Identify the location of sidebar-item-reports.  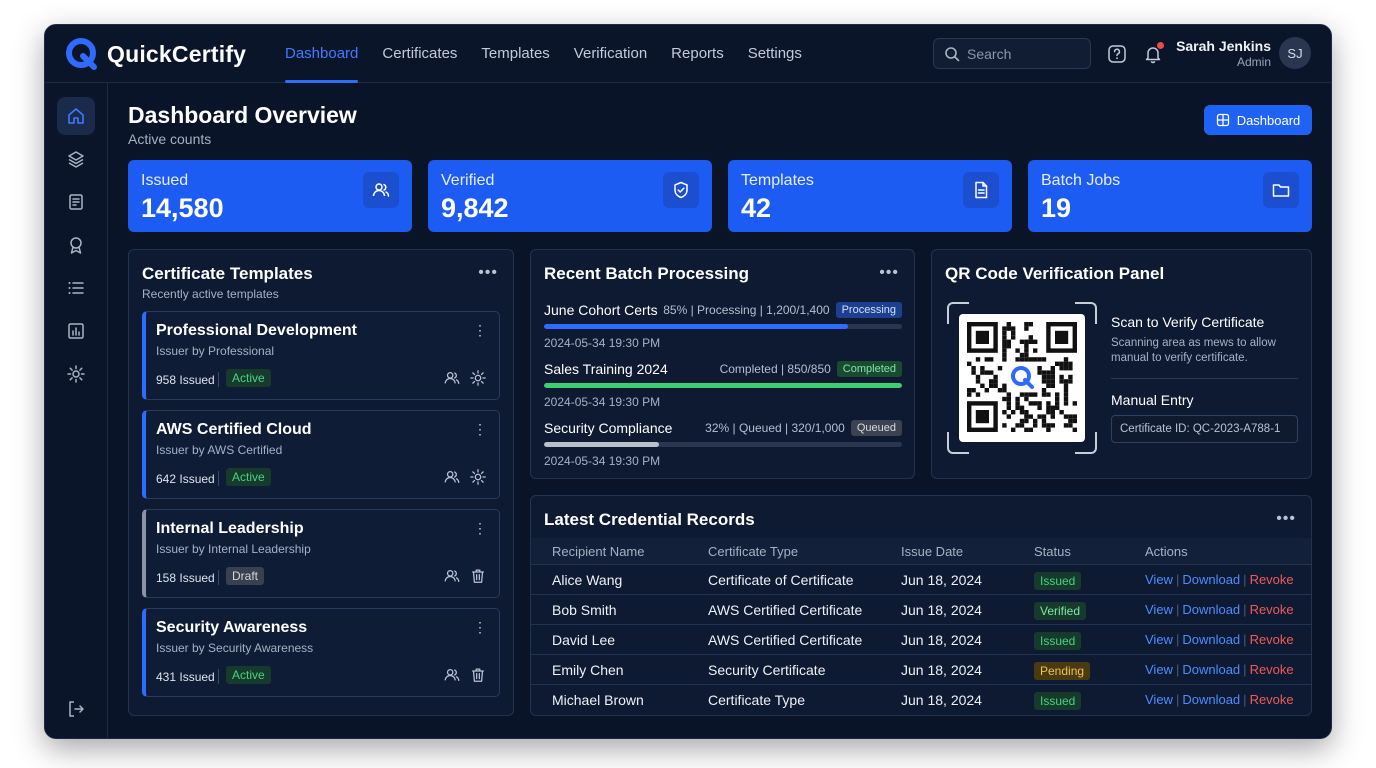
(76, 331).